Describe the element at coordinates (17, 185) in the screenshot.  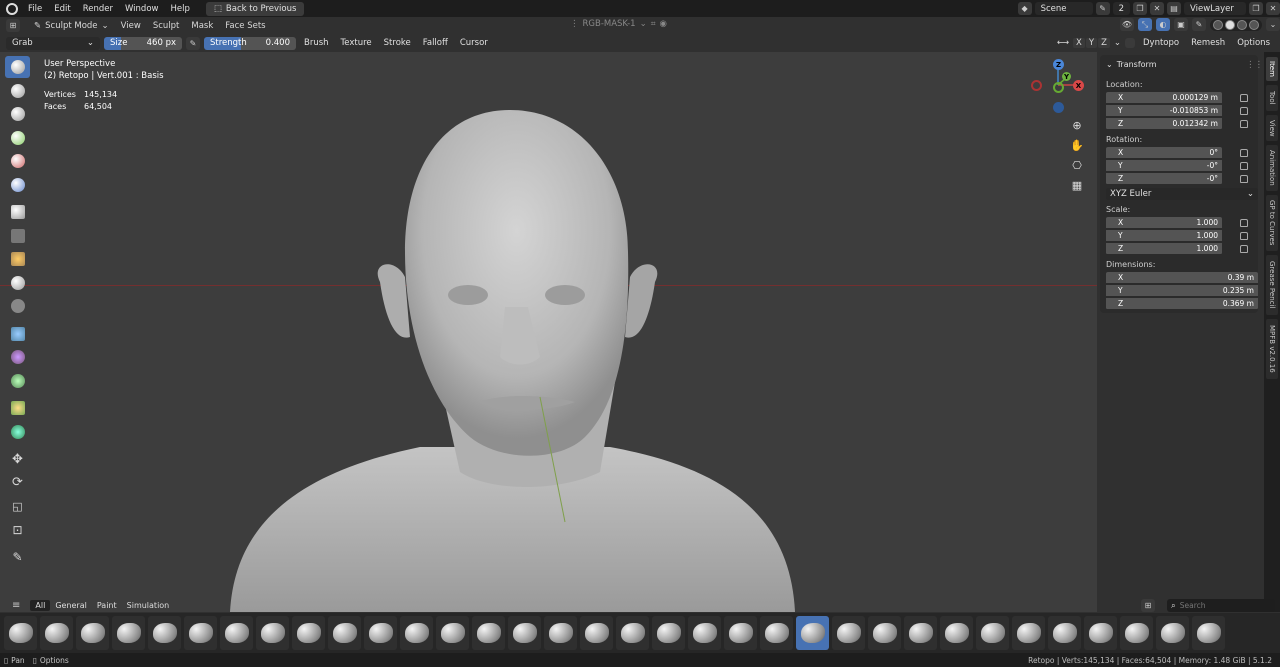
I see `tool-draw-face-sets` at that location.